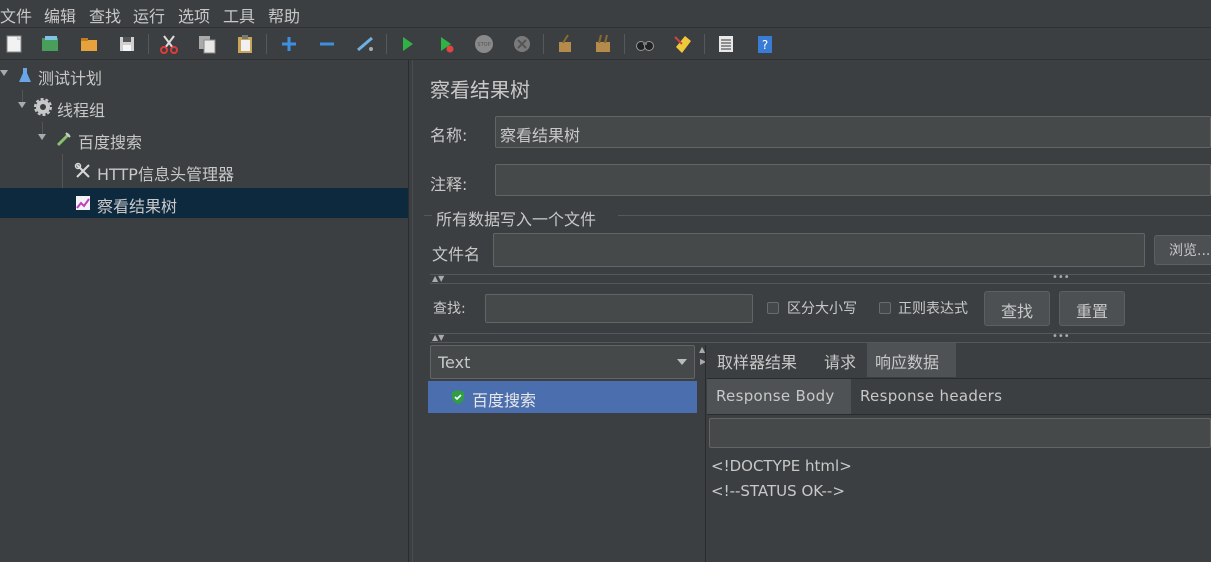 The image size is (1211, 562). Describe the element at coordinates (911, 360) in the screenshot. I see `tab-response-data: 响应数据` at that location.